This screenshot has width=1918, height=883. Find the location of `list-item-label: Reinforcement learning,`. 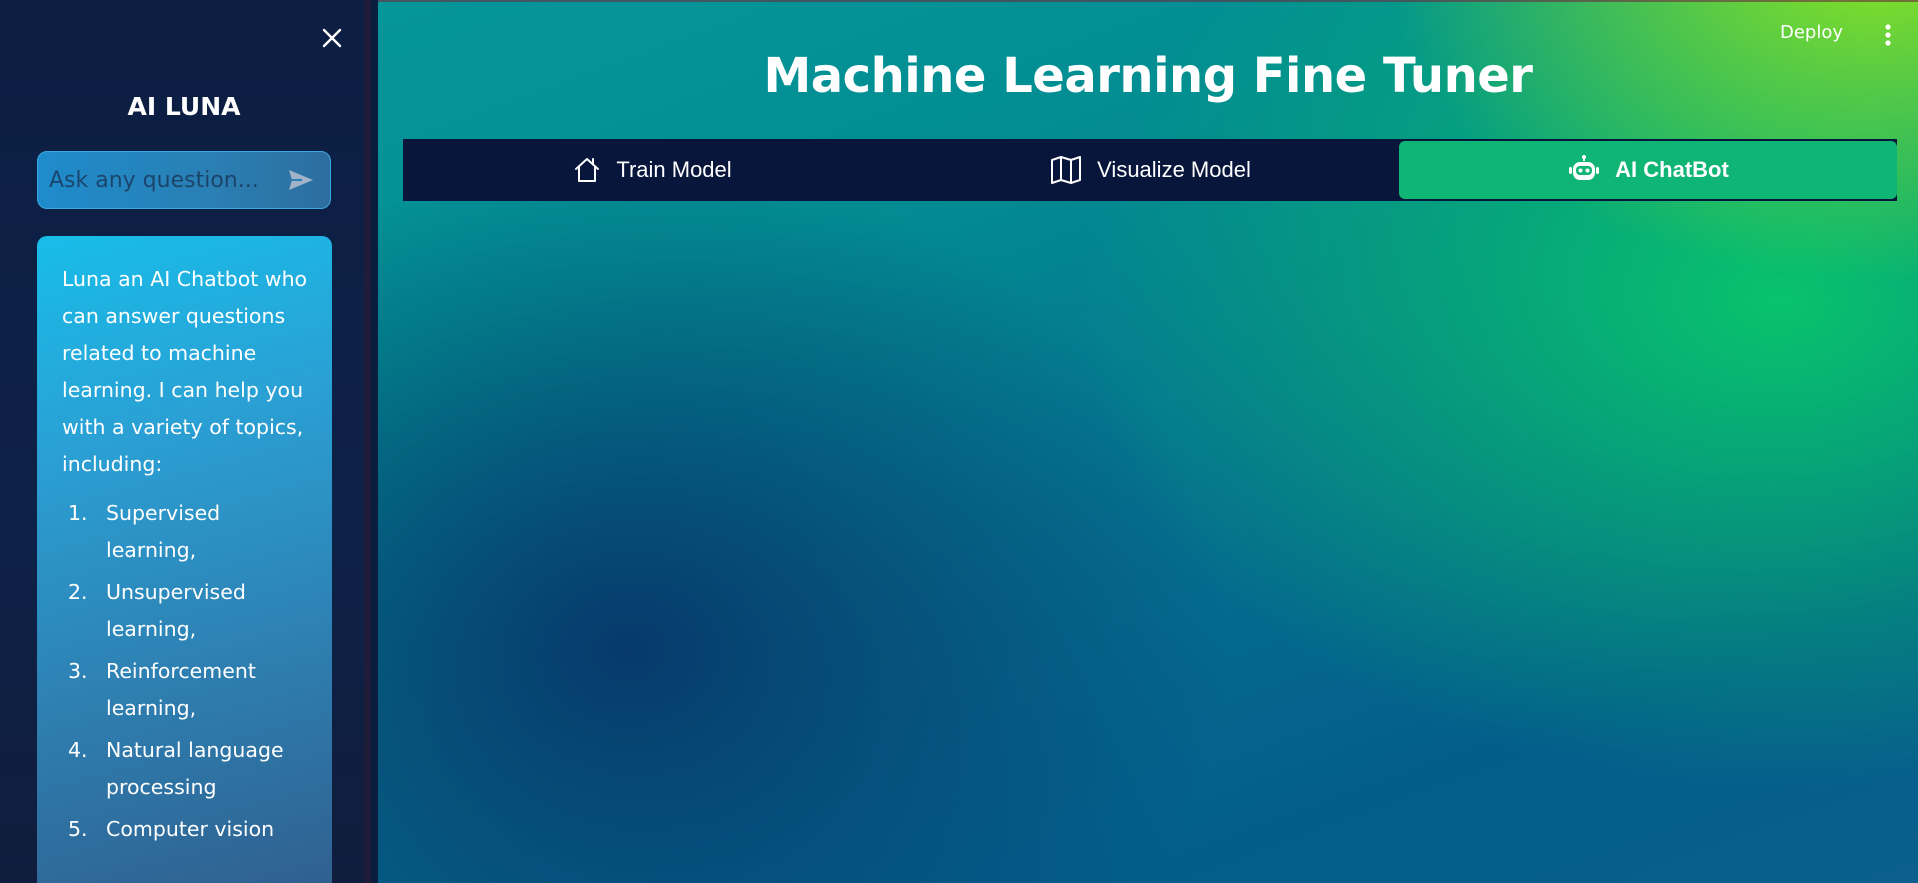

list-item-label: Reinforcement learning, is located at coordinates (181, 689).